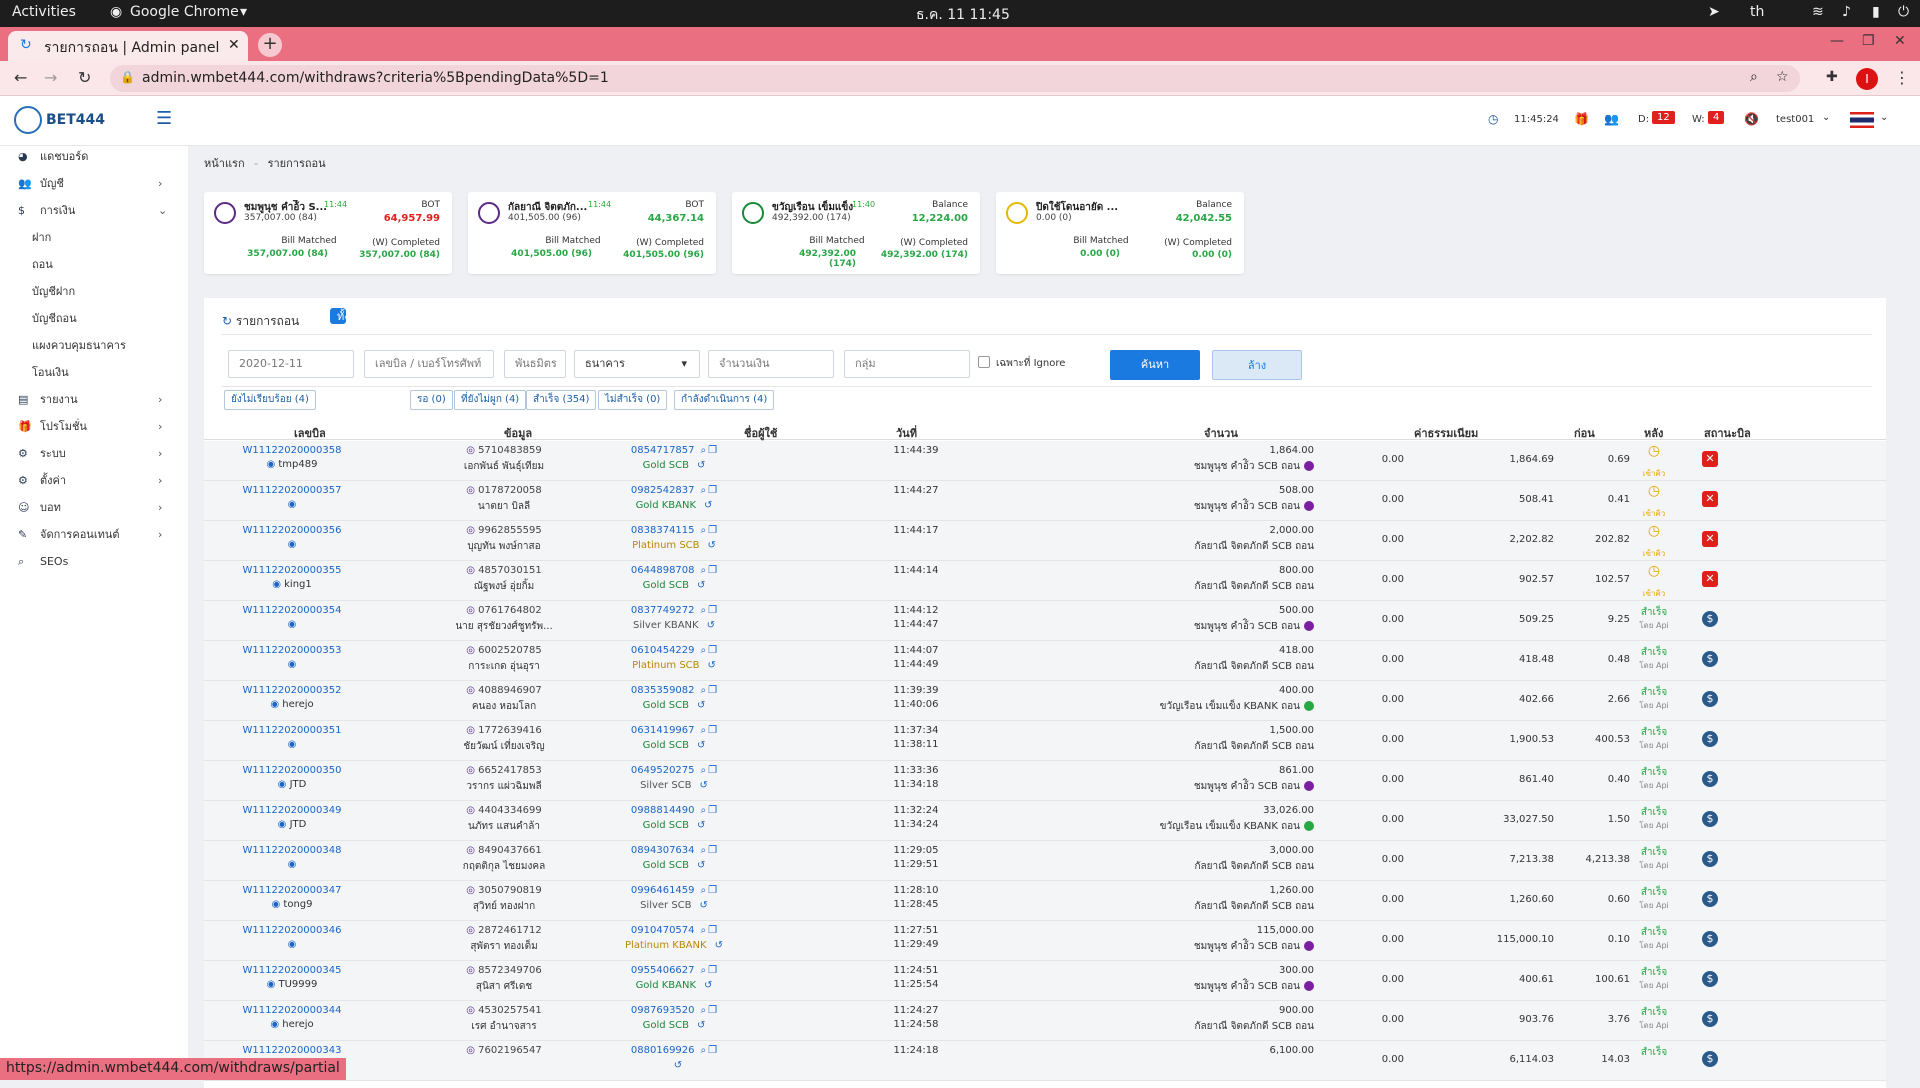  I want to click on search-button: ค้นหา, so click(1155, 365).